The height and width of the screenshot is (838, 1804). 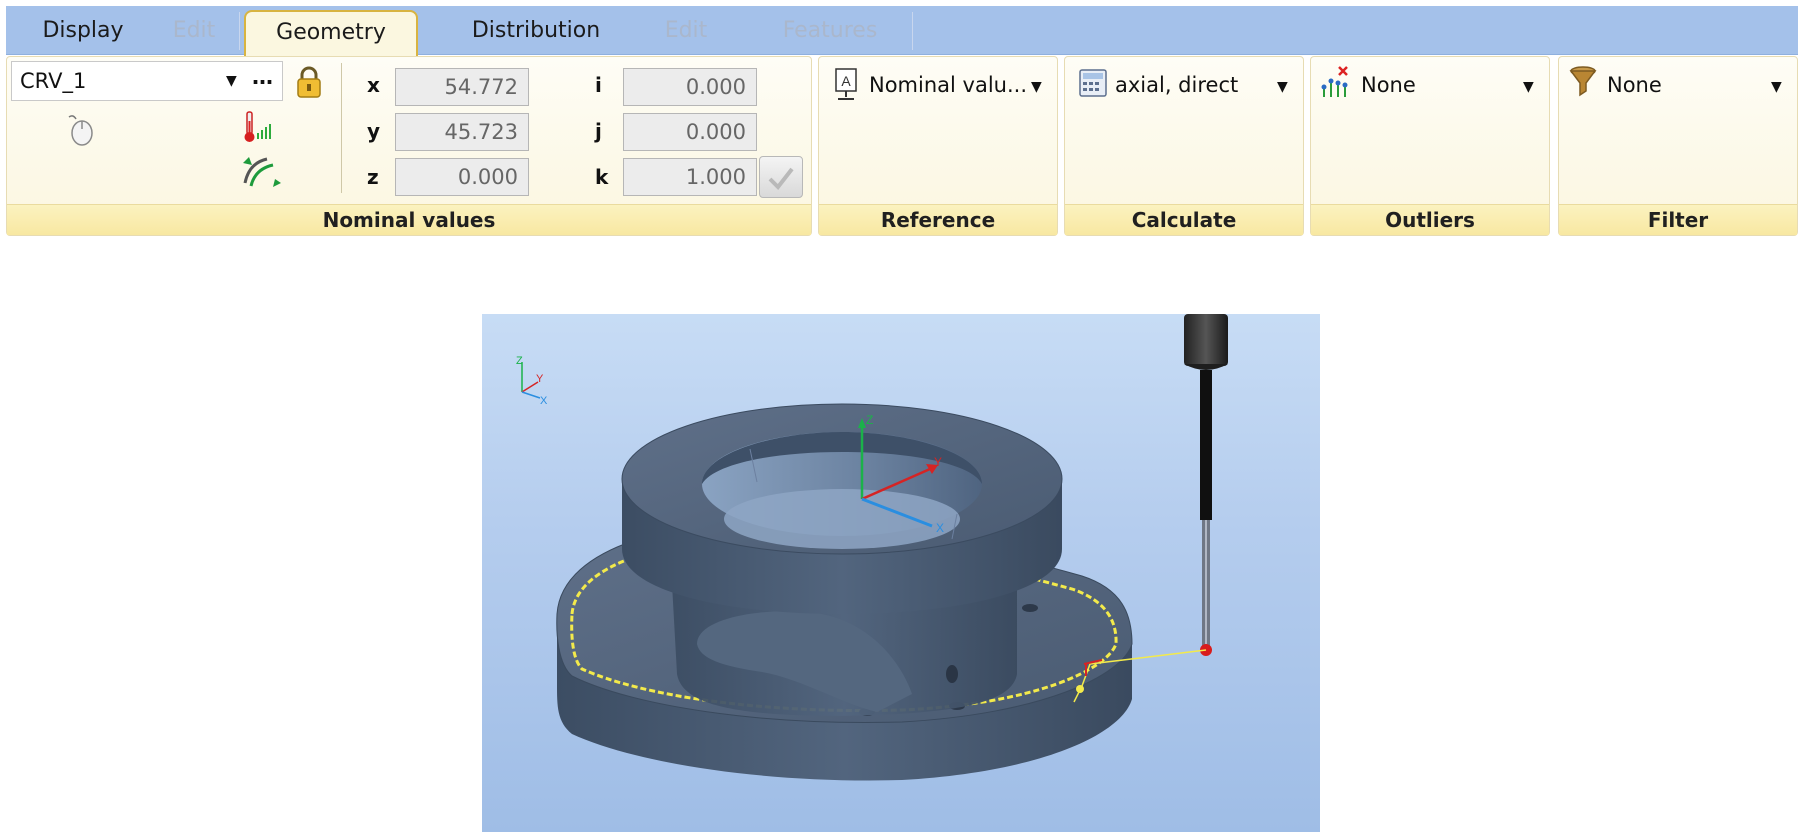 What do you see at coordinates (869, 420) in the screenshot?
I see `part-axis-z-label: Z` at bounding box center [869, 420].